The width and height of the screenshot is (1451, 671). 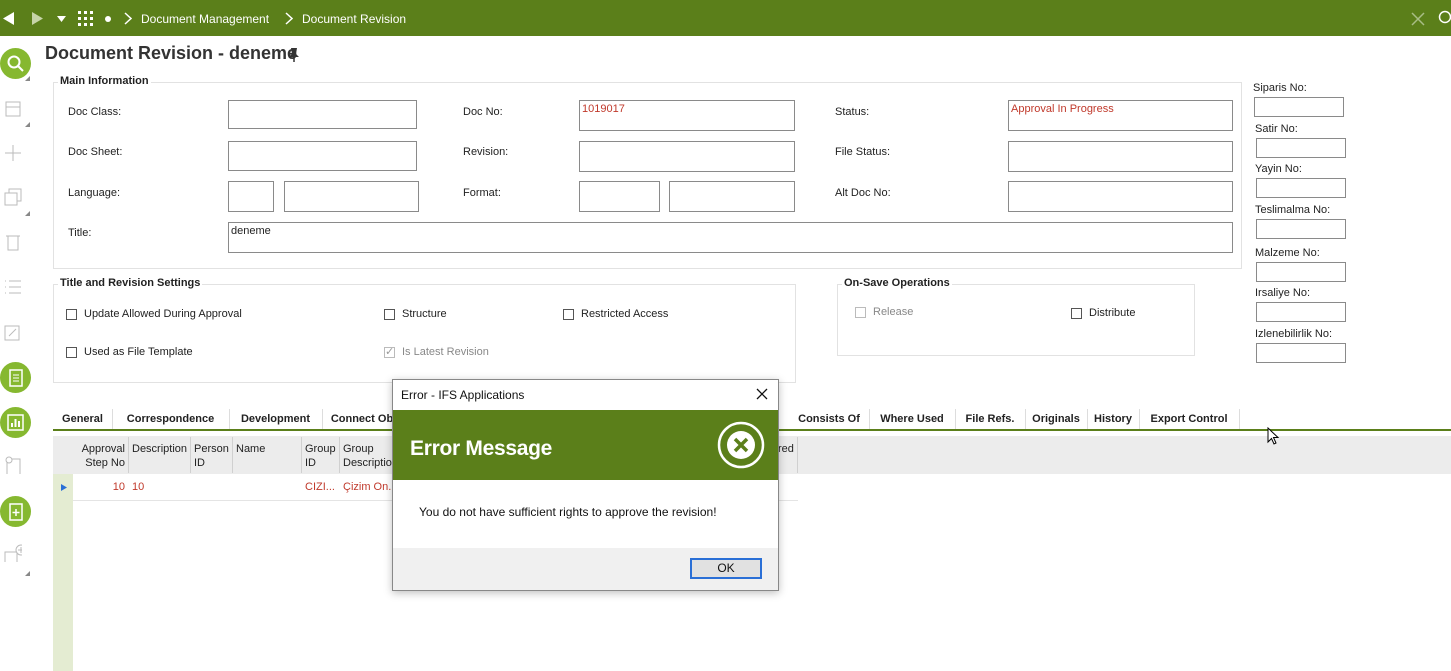 What do you see at coordinates (585, 445) in the screenshot?
I see `dialog-banner: Error Message` at bounding box center [585, 445].